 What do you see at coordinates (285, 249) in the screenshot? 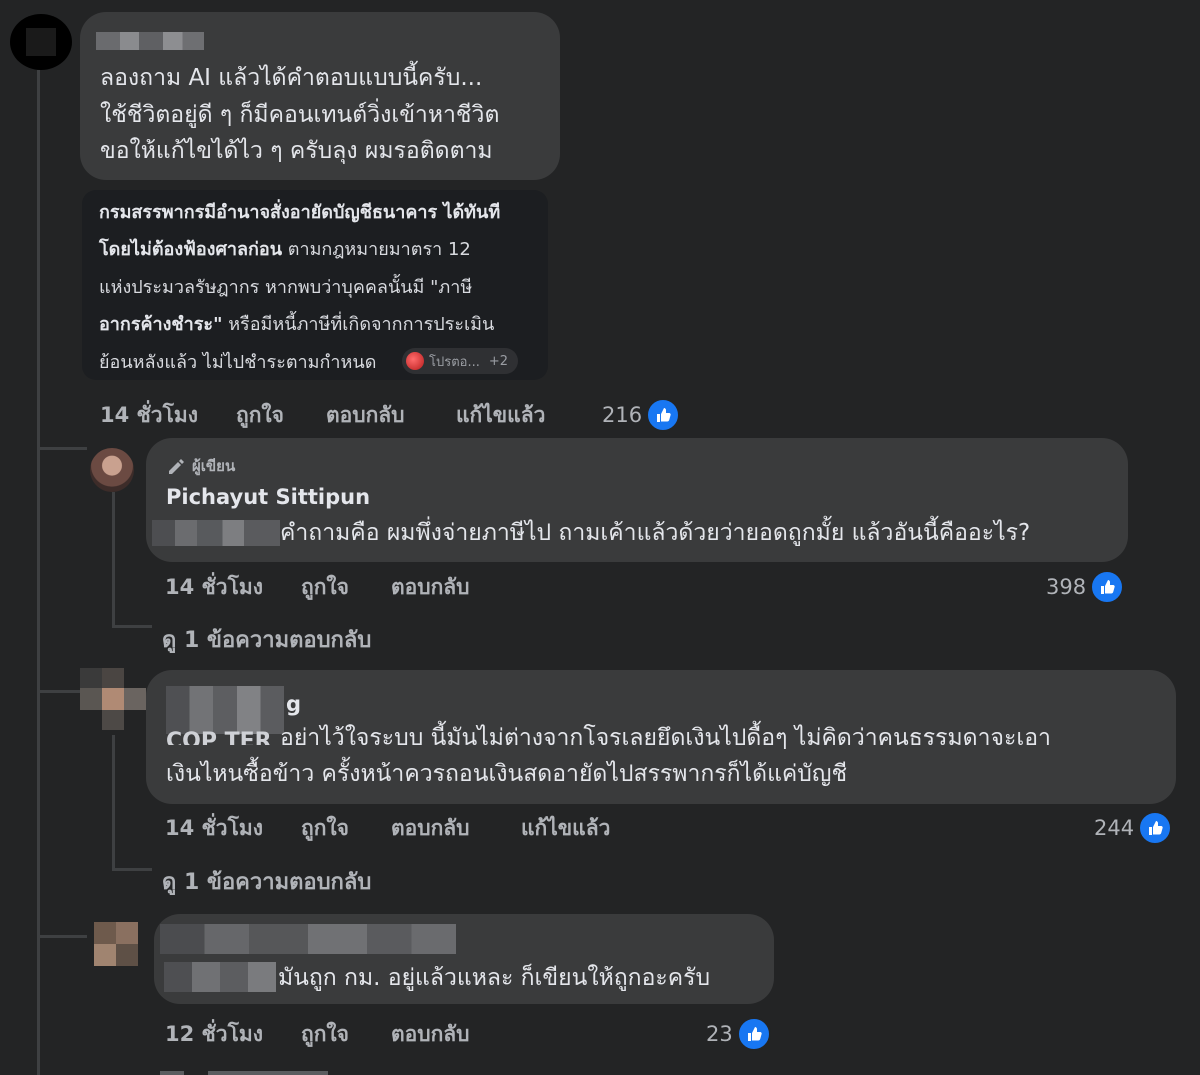
I see `ai-answer-line: โดยไม่ต้องฟ้องศาลก่อน ตามกฎหมายมาตรา 12` at bounding box center [285, 249].